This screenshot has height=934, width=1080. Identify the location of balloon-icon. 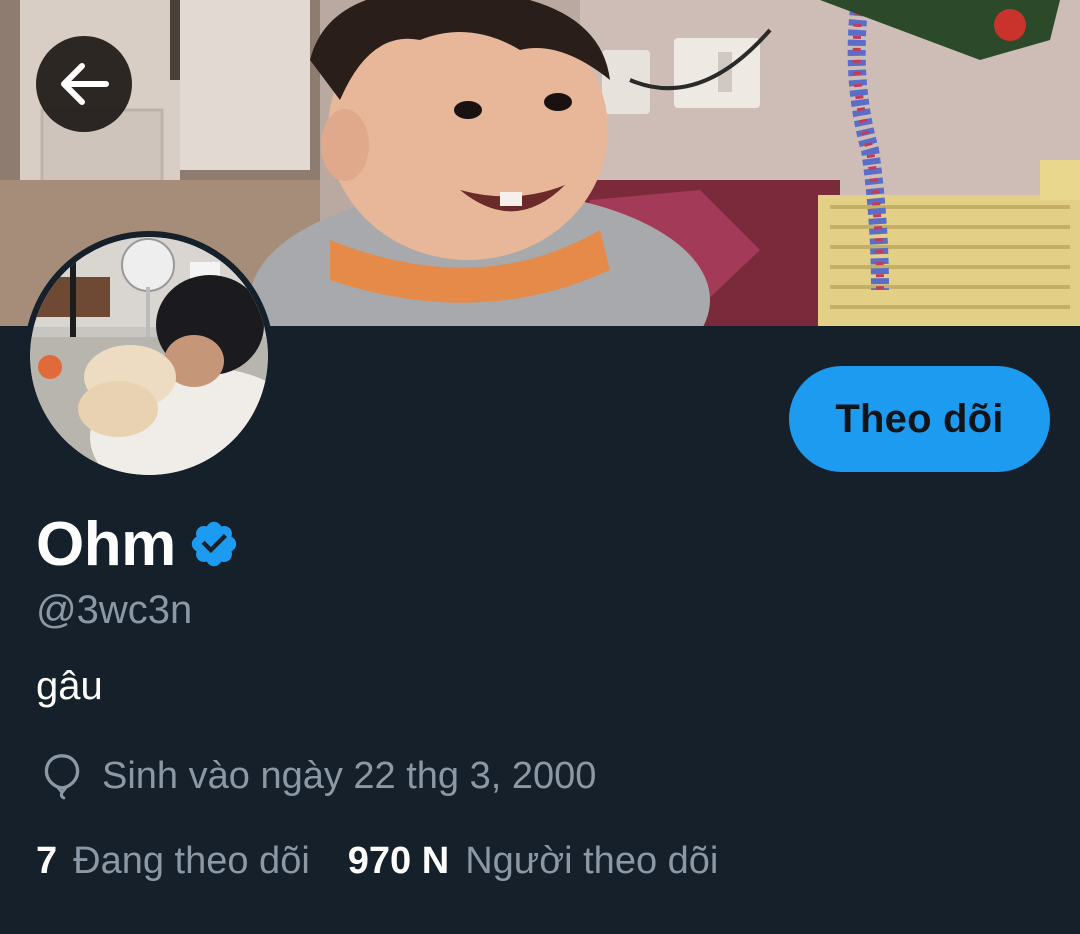
(63, 776).